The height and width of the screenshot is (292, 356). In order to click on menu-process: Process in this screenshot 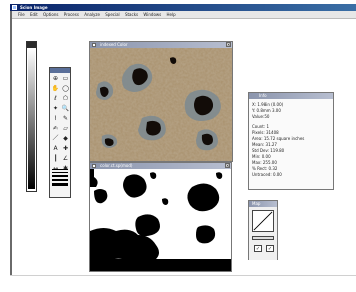, I will do `click(71, 14)`.